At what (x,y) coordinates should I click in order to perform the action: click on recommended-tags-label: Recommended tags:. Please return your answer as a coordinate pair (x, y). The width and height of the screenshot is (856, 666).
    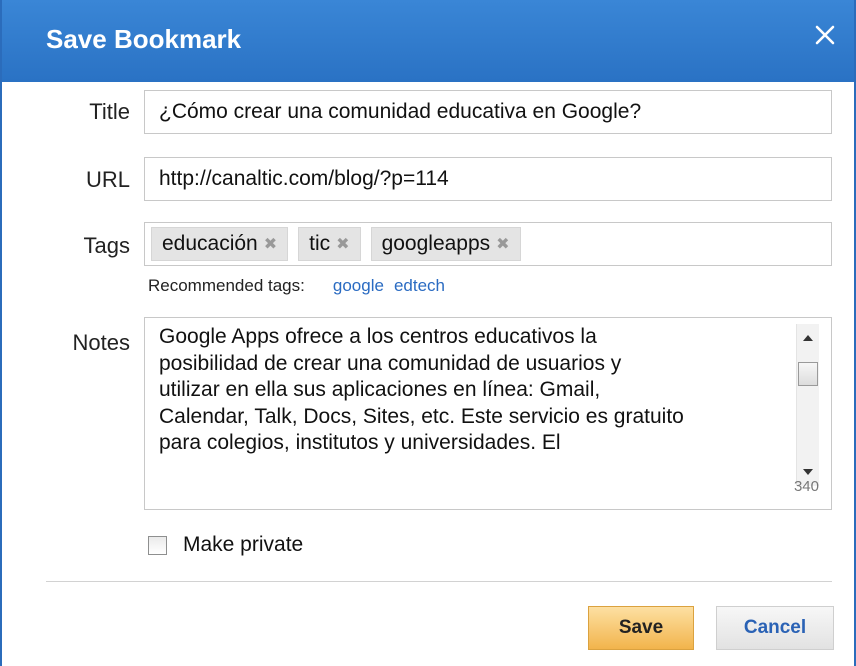
    Looking at the image, I should click on (226, 285).